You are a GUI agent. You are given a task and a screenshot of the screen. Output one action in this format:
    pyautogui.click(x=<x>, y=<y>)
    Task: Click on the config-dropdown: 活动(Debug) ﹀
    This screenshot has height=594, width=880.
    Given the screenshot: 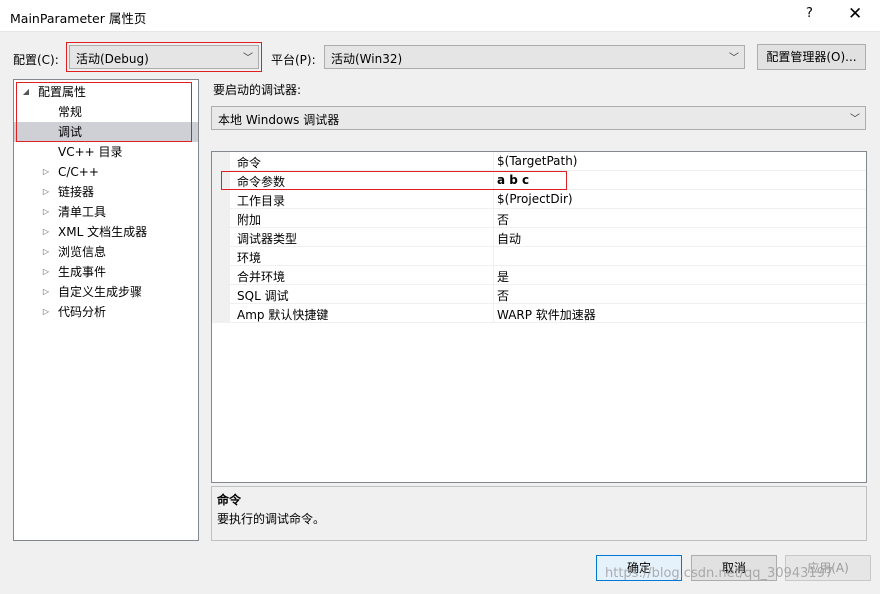 What is the action you would take?
    pyautogui.click(x=164, y=57)
    